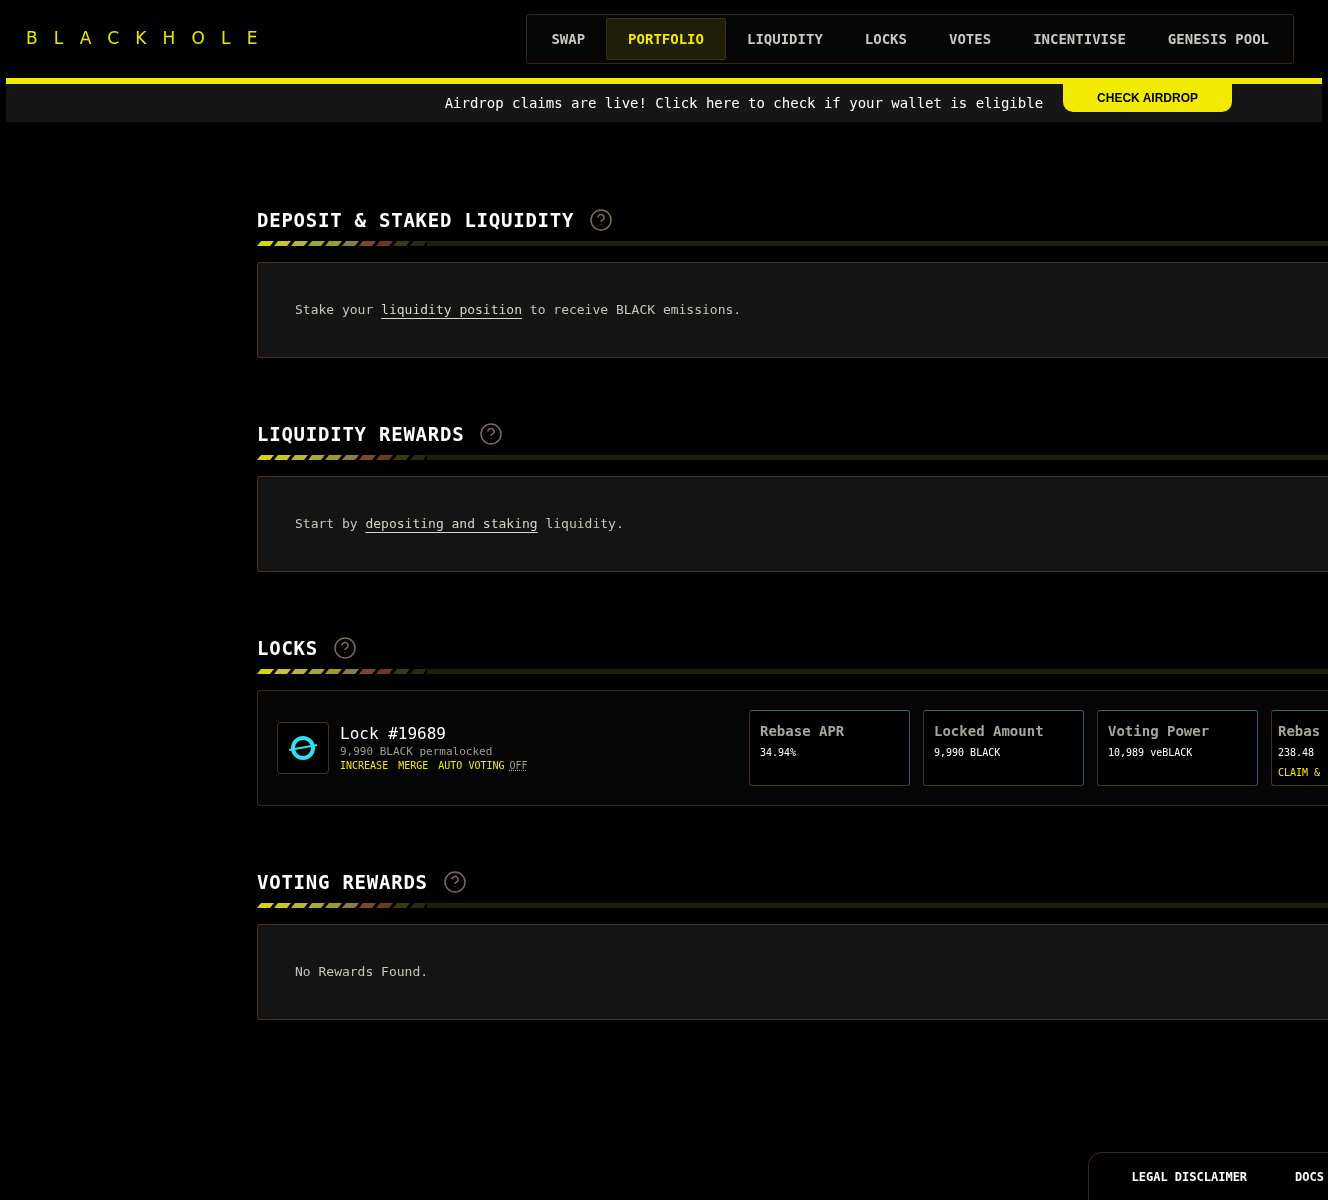 This screenshot has width=1328, height=1200. I want to click on section-title: LIQUIDITY REWARDS, so click(361, 434).